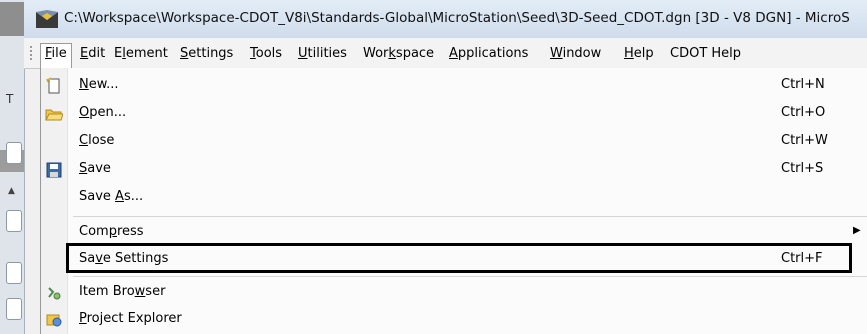  I want to click on menu-label: ools, so click(269, 53).